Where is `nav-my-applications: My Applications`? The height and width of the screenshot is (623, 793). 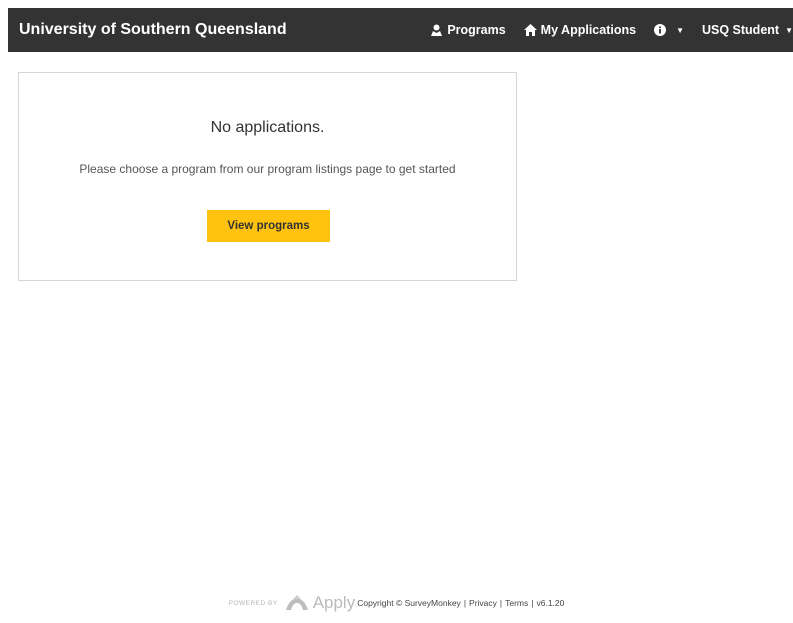 nav-my-applications: My Applications is located at coordinates (580, 30).